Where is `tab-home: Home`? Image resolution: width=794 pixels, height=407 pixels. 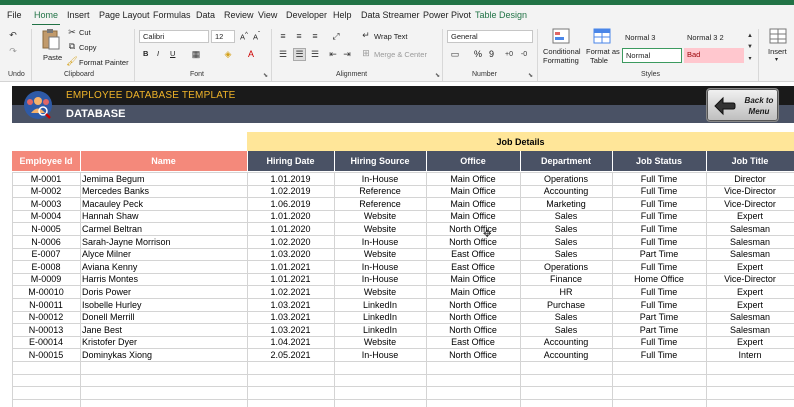
tab-home: Home is located at coordinates (46, 18).